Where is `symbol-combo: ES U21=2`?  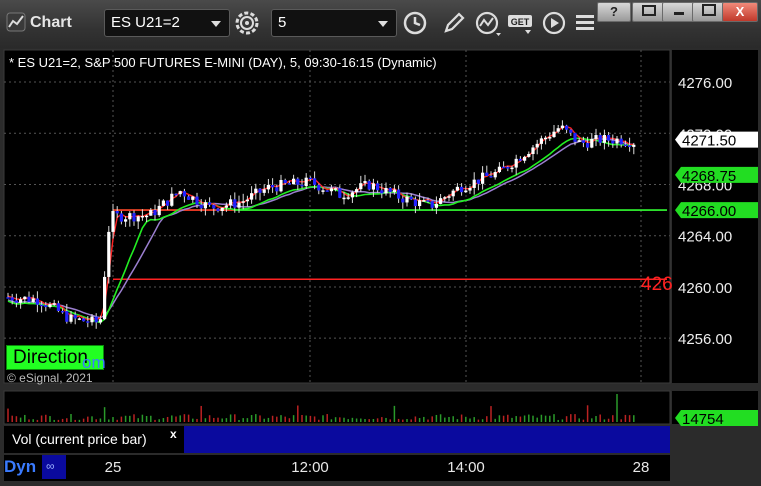
symbol-combo: ES U21=2 is located at coordinates (167, 23).